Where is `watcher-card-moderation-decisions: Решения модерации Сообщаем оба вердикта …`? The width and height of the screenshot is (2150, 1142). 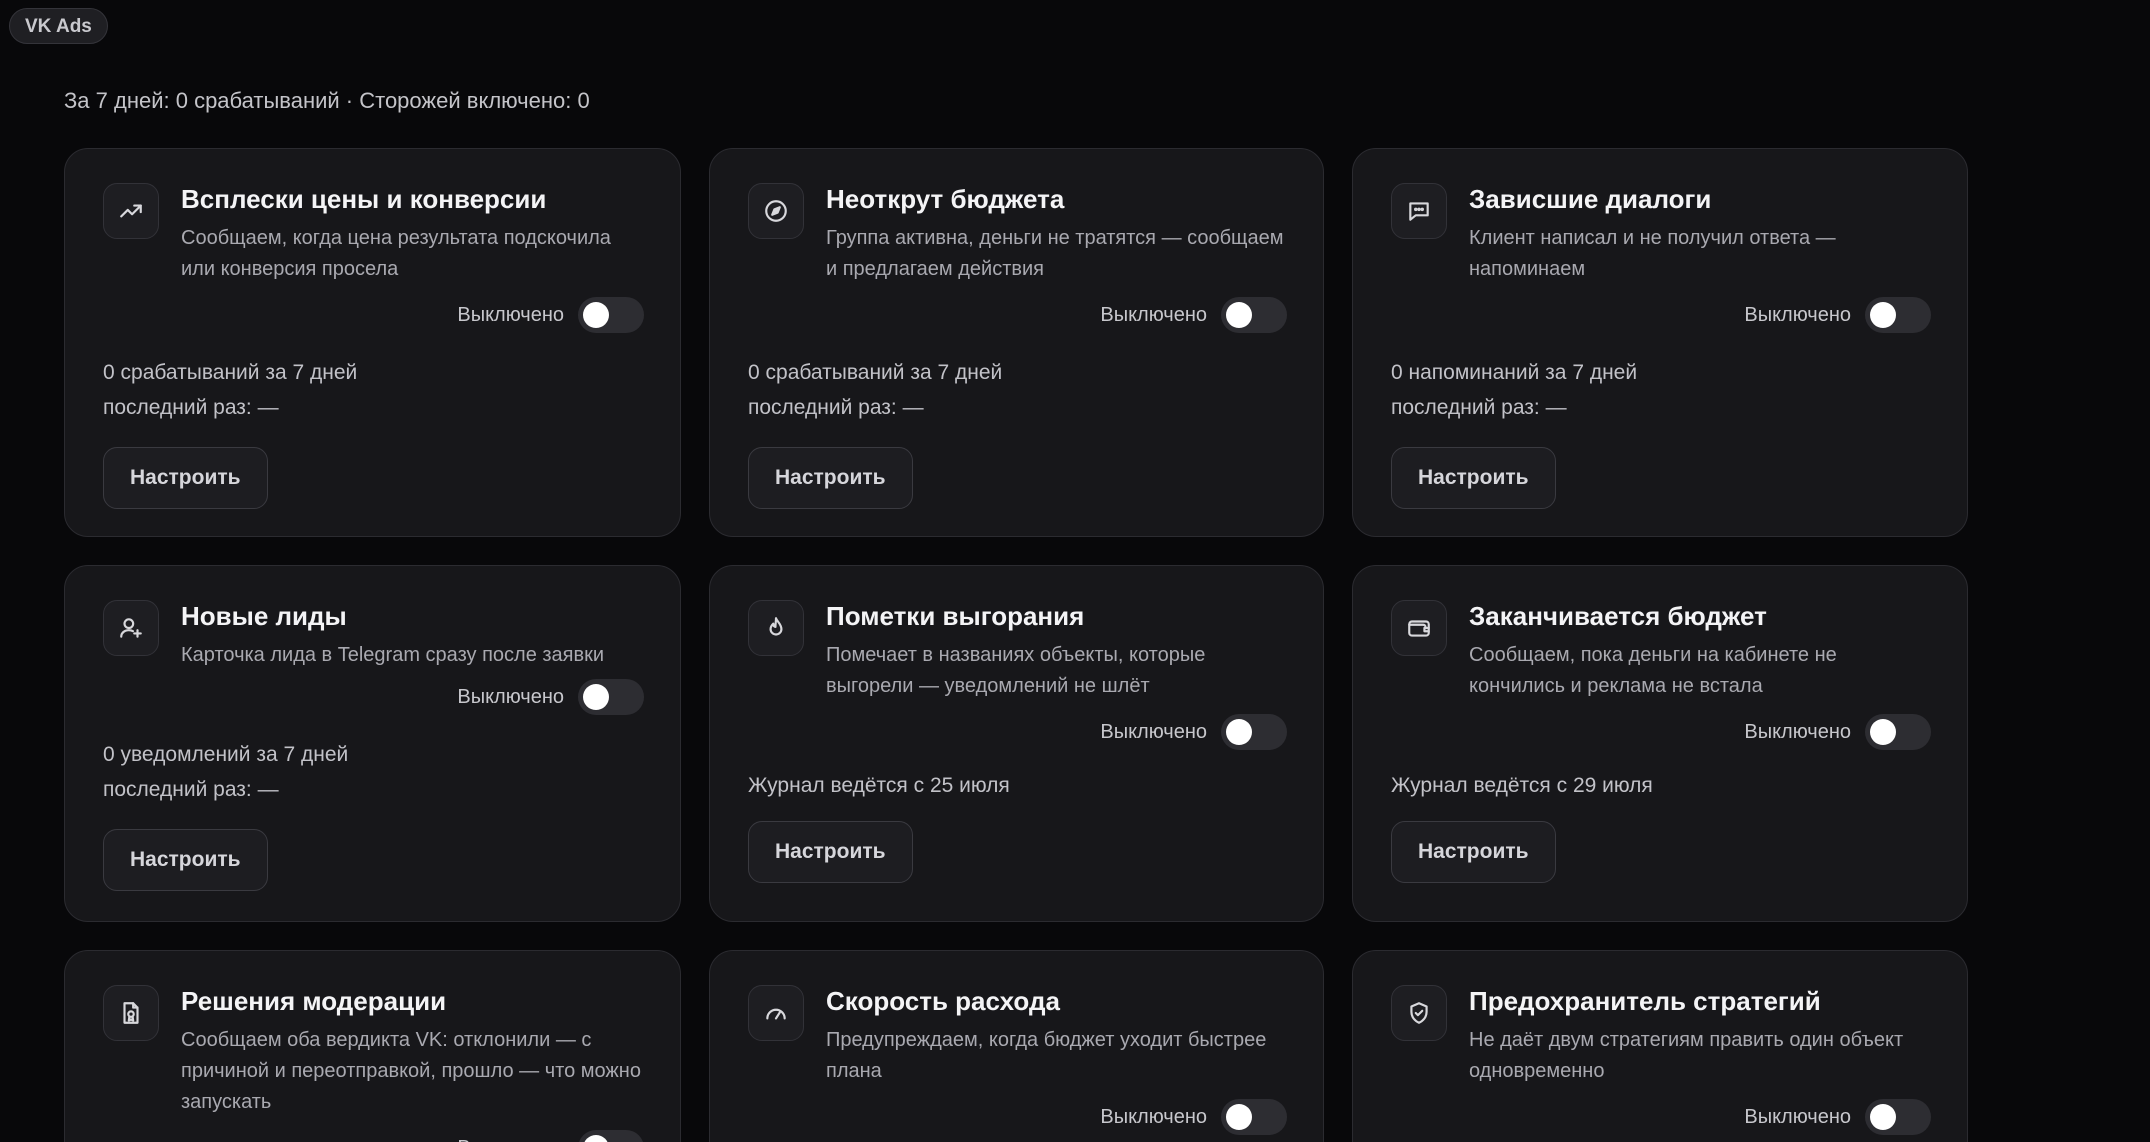 watcher-card-moderation-decisions: Решения модерации Сообщаем оба вердикта … is located at coordinates (372, 1046).